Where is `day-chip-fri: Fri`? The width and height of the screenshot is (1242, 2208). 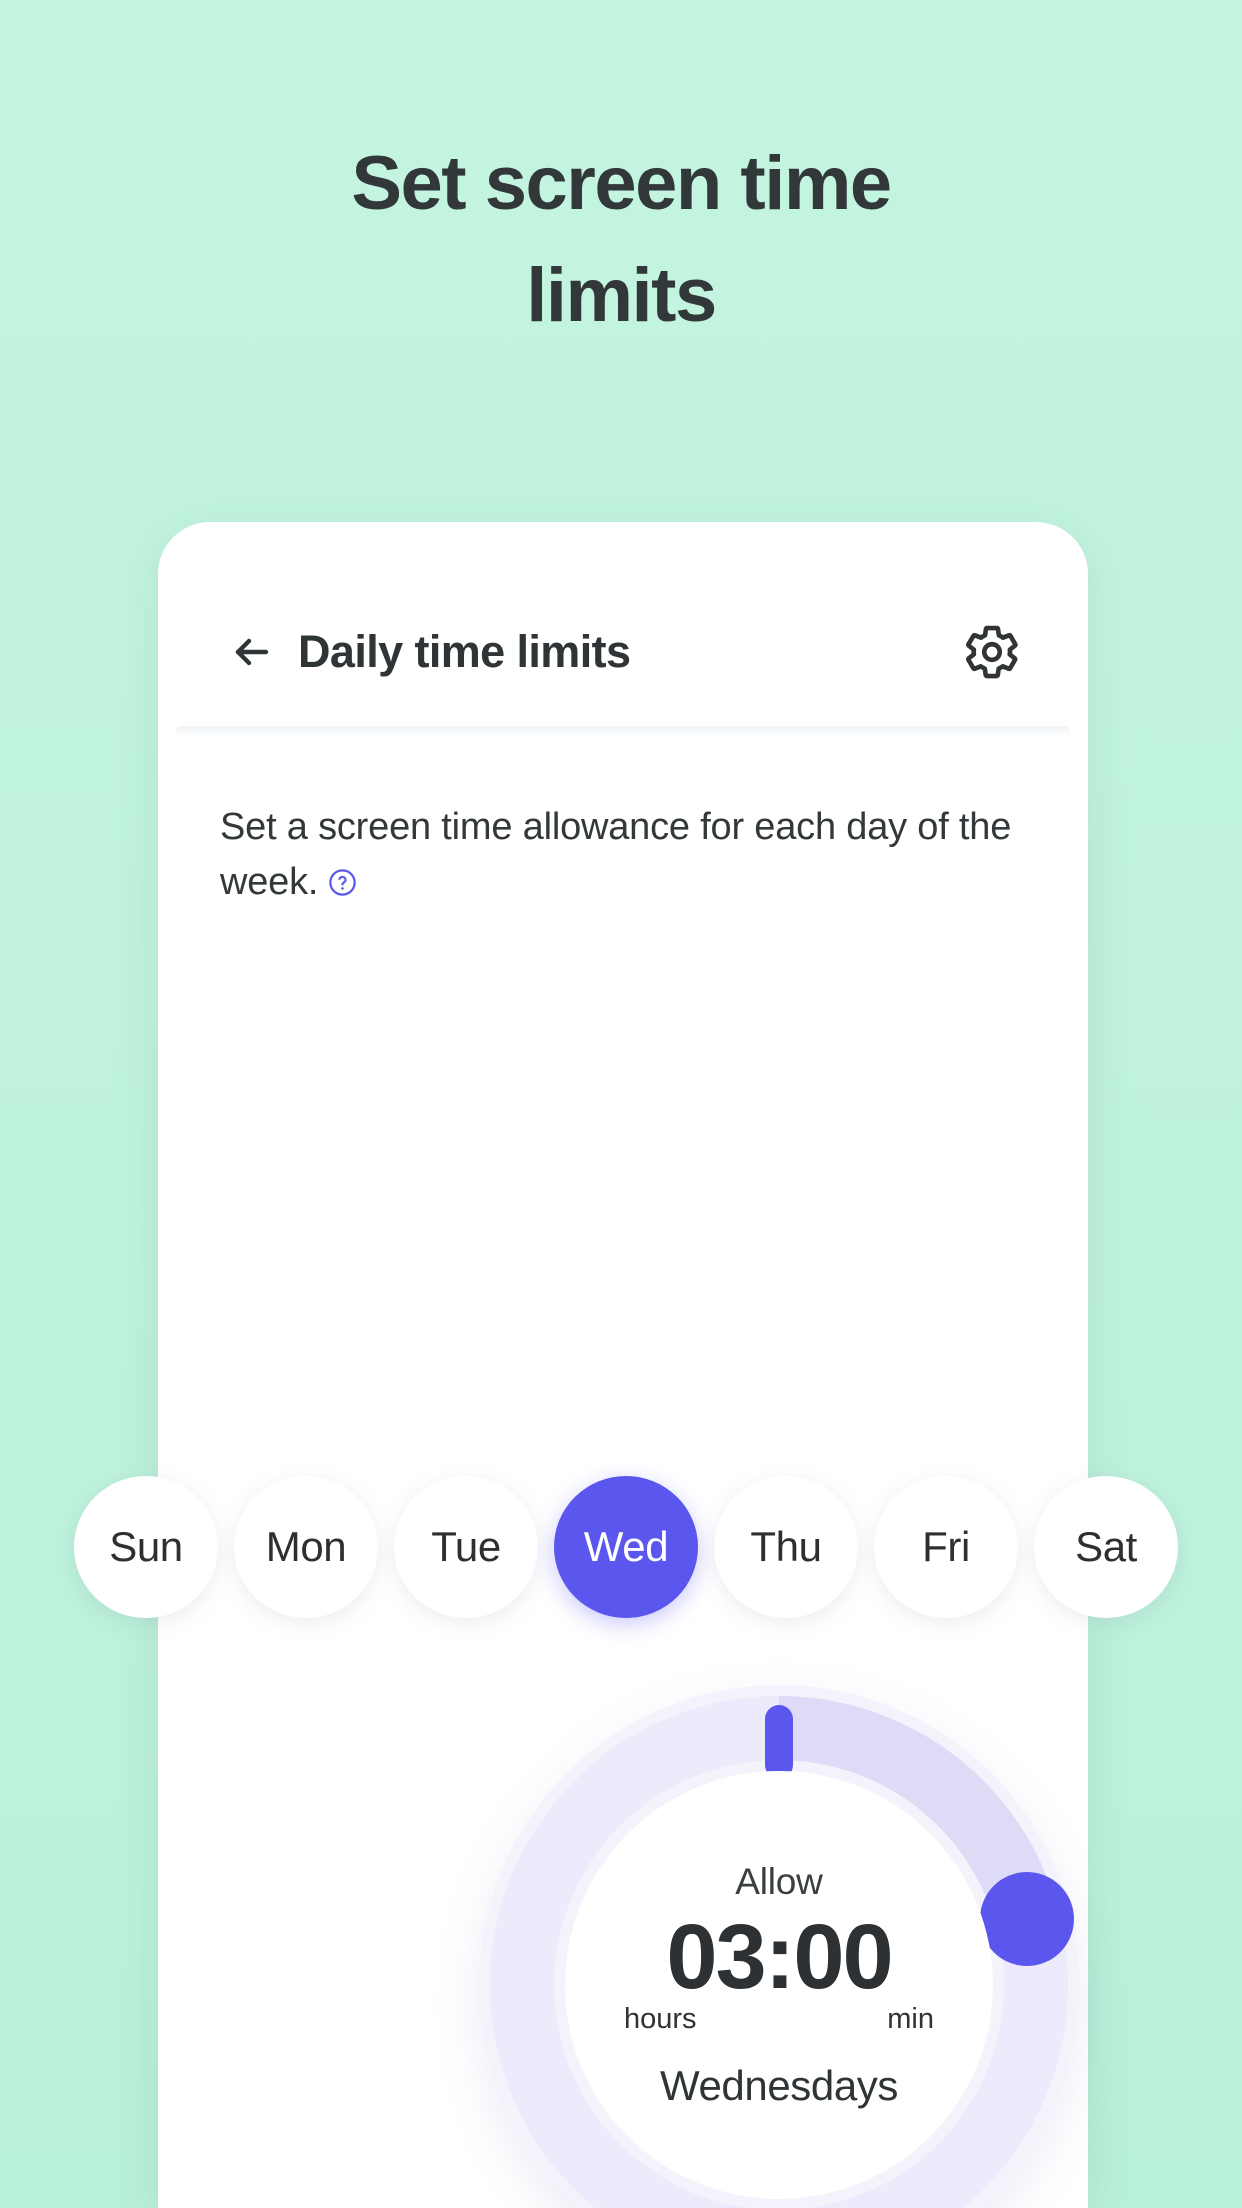 day-chip-fri: Fri is located at coordinates (946, 1547).